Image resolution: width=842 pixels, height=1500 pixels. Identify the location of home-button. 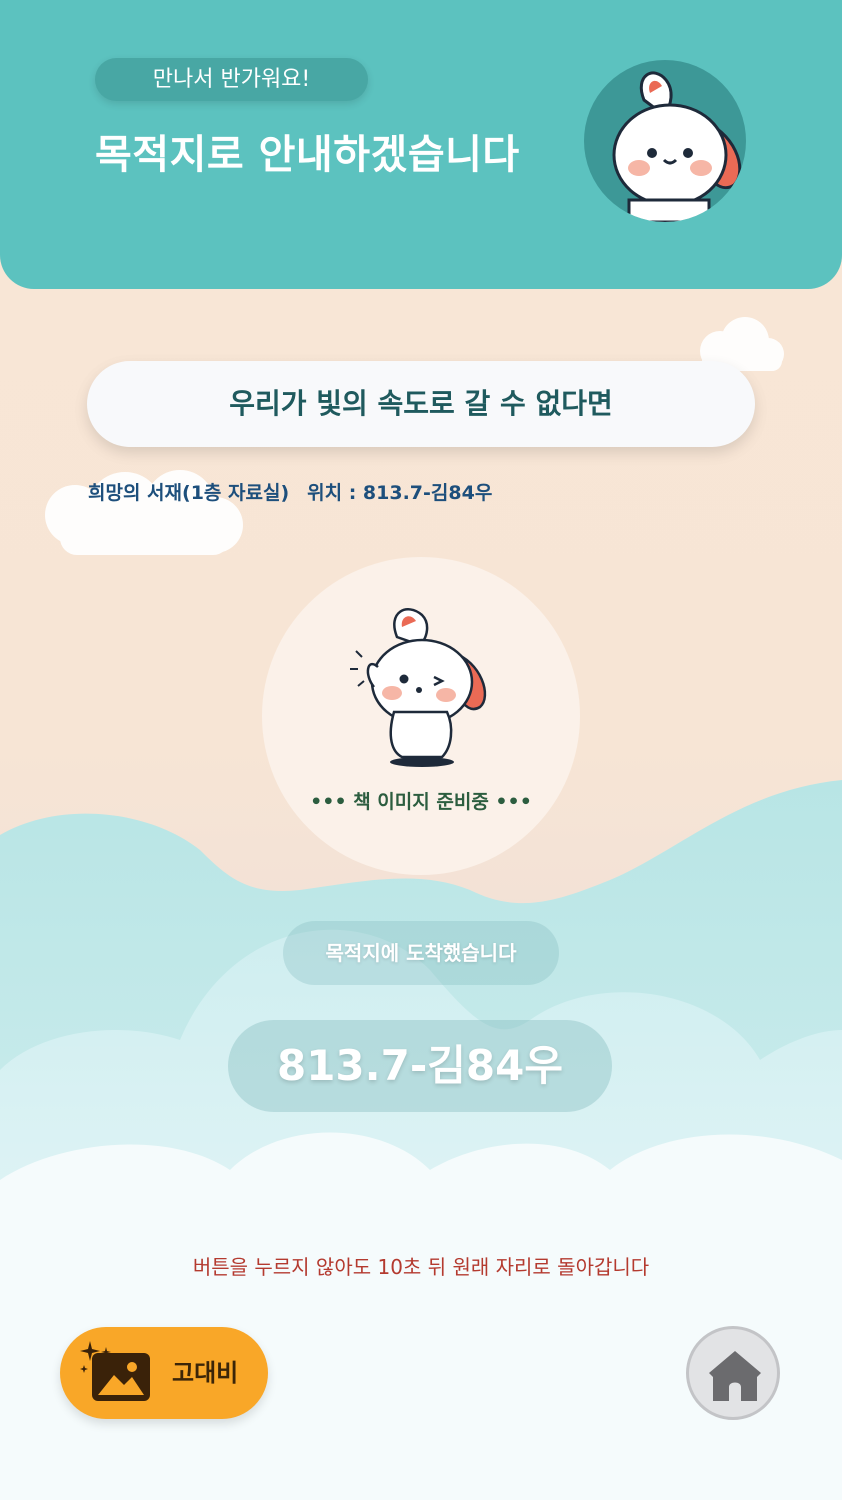
(733, 1373).